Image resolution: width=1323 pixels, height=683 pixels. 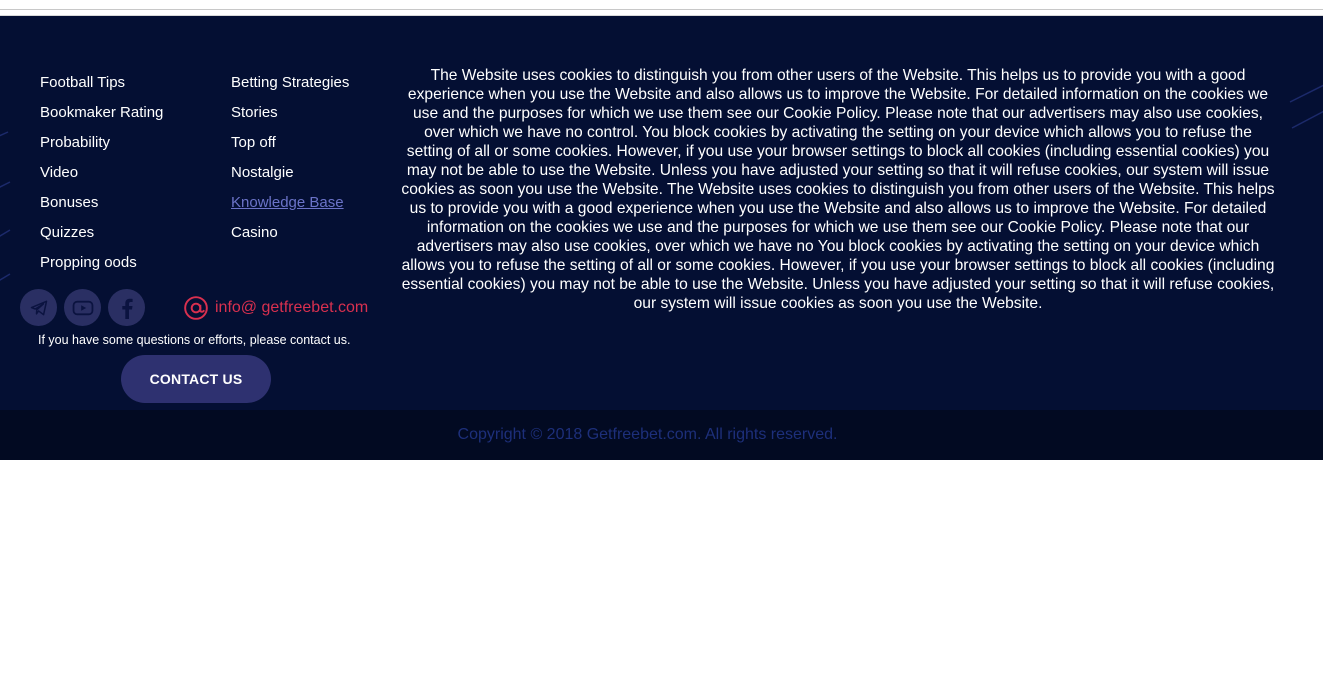 I want to click on facebook-icon, so click(x=127, y=308).